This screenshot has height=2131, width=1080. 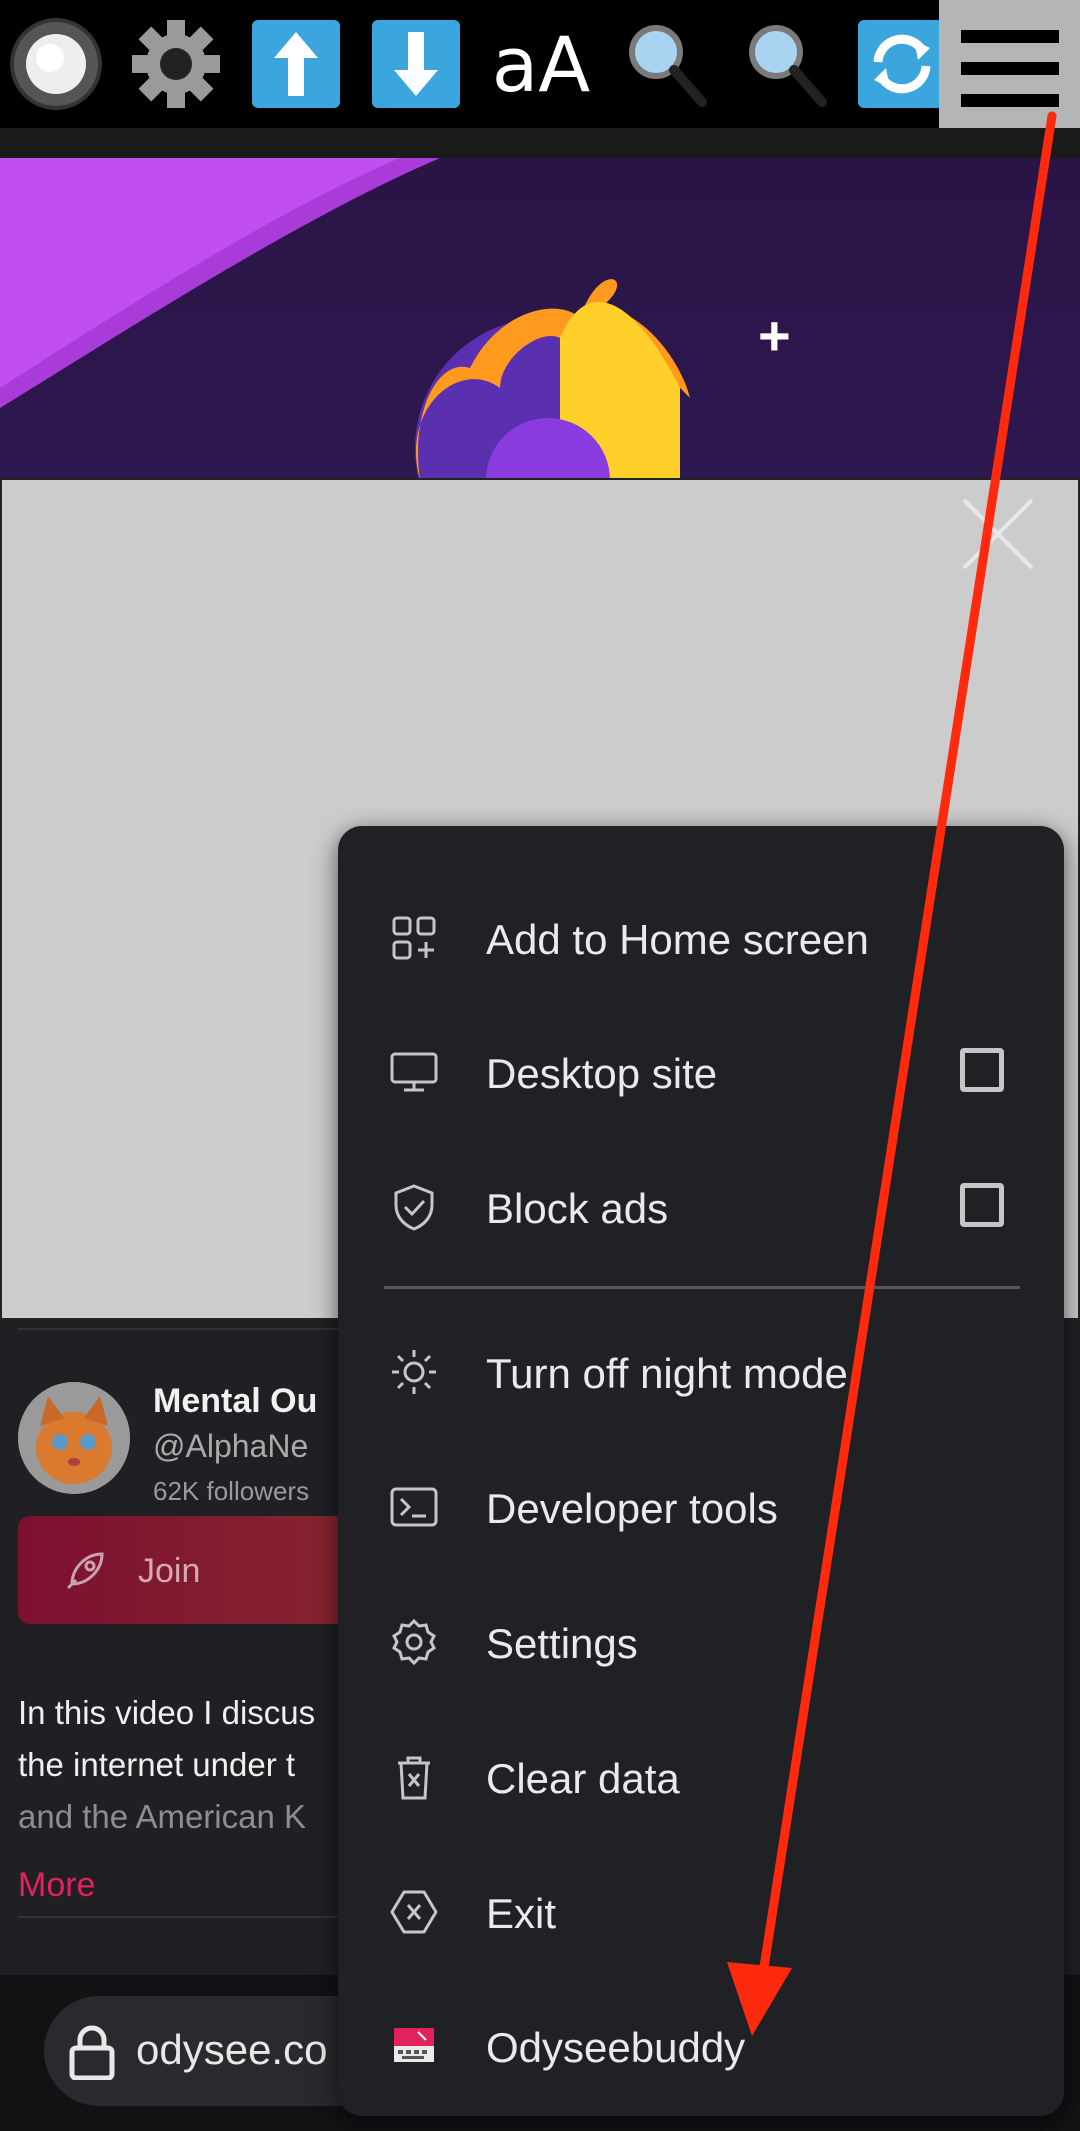 I want to click on follower-count: 62K followers, so click(x=231, y=1491).